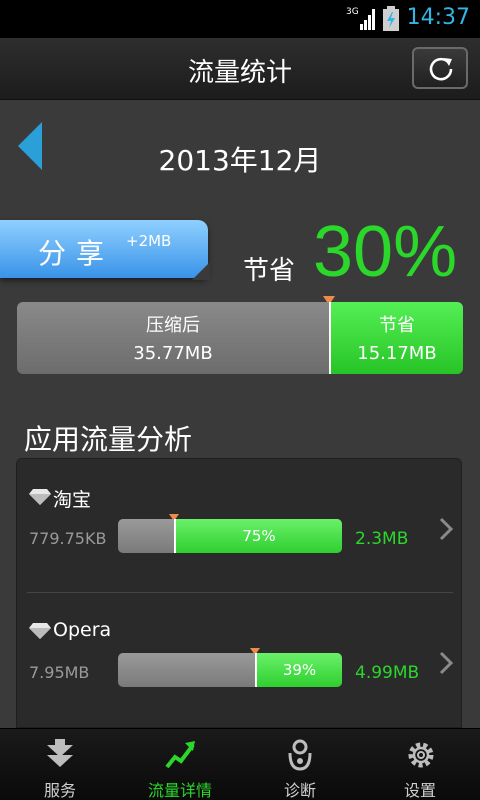  Describe the element at coordinates (76, 253) in the screenshot. I see `share-label: 分享` at that location.